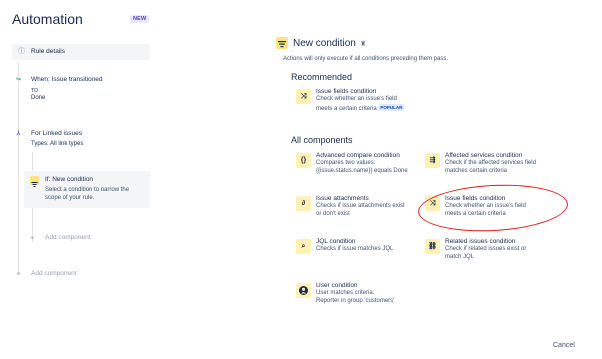 Image resolution: width=602 pixels, height=359 pixels. I want to click on component-desc: match JQL, so click(460, 257).